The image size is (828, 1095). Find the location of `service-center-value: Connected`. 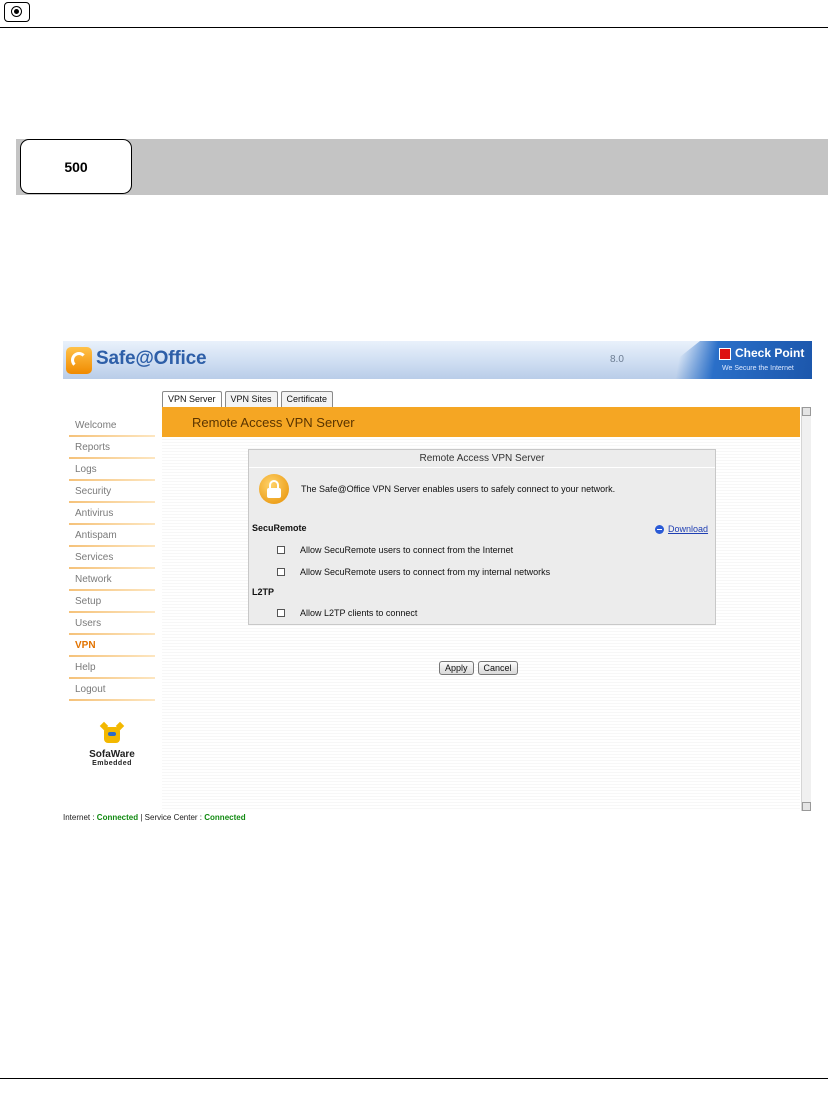

service-center-value: Connected is located at coordinates (225, 817).